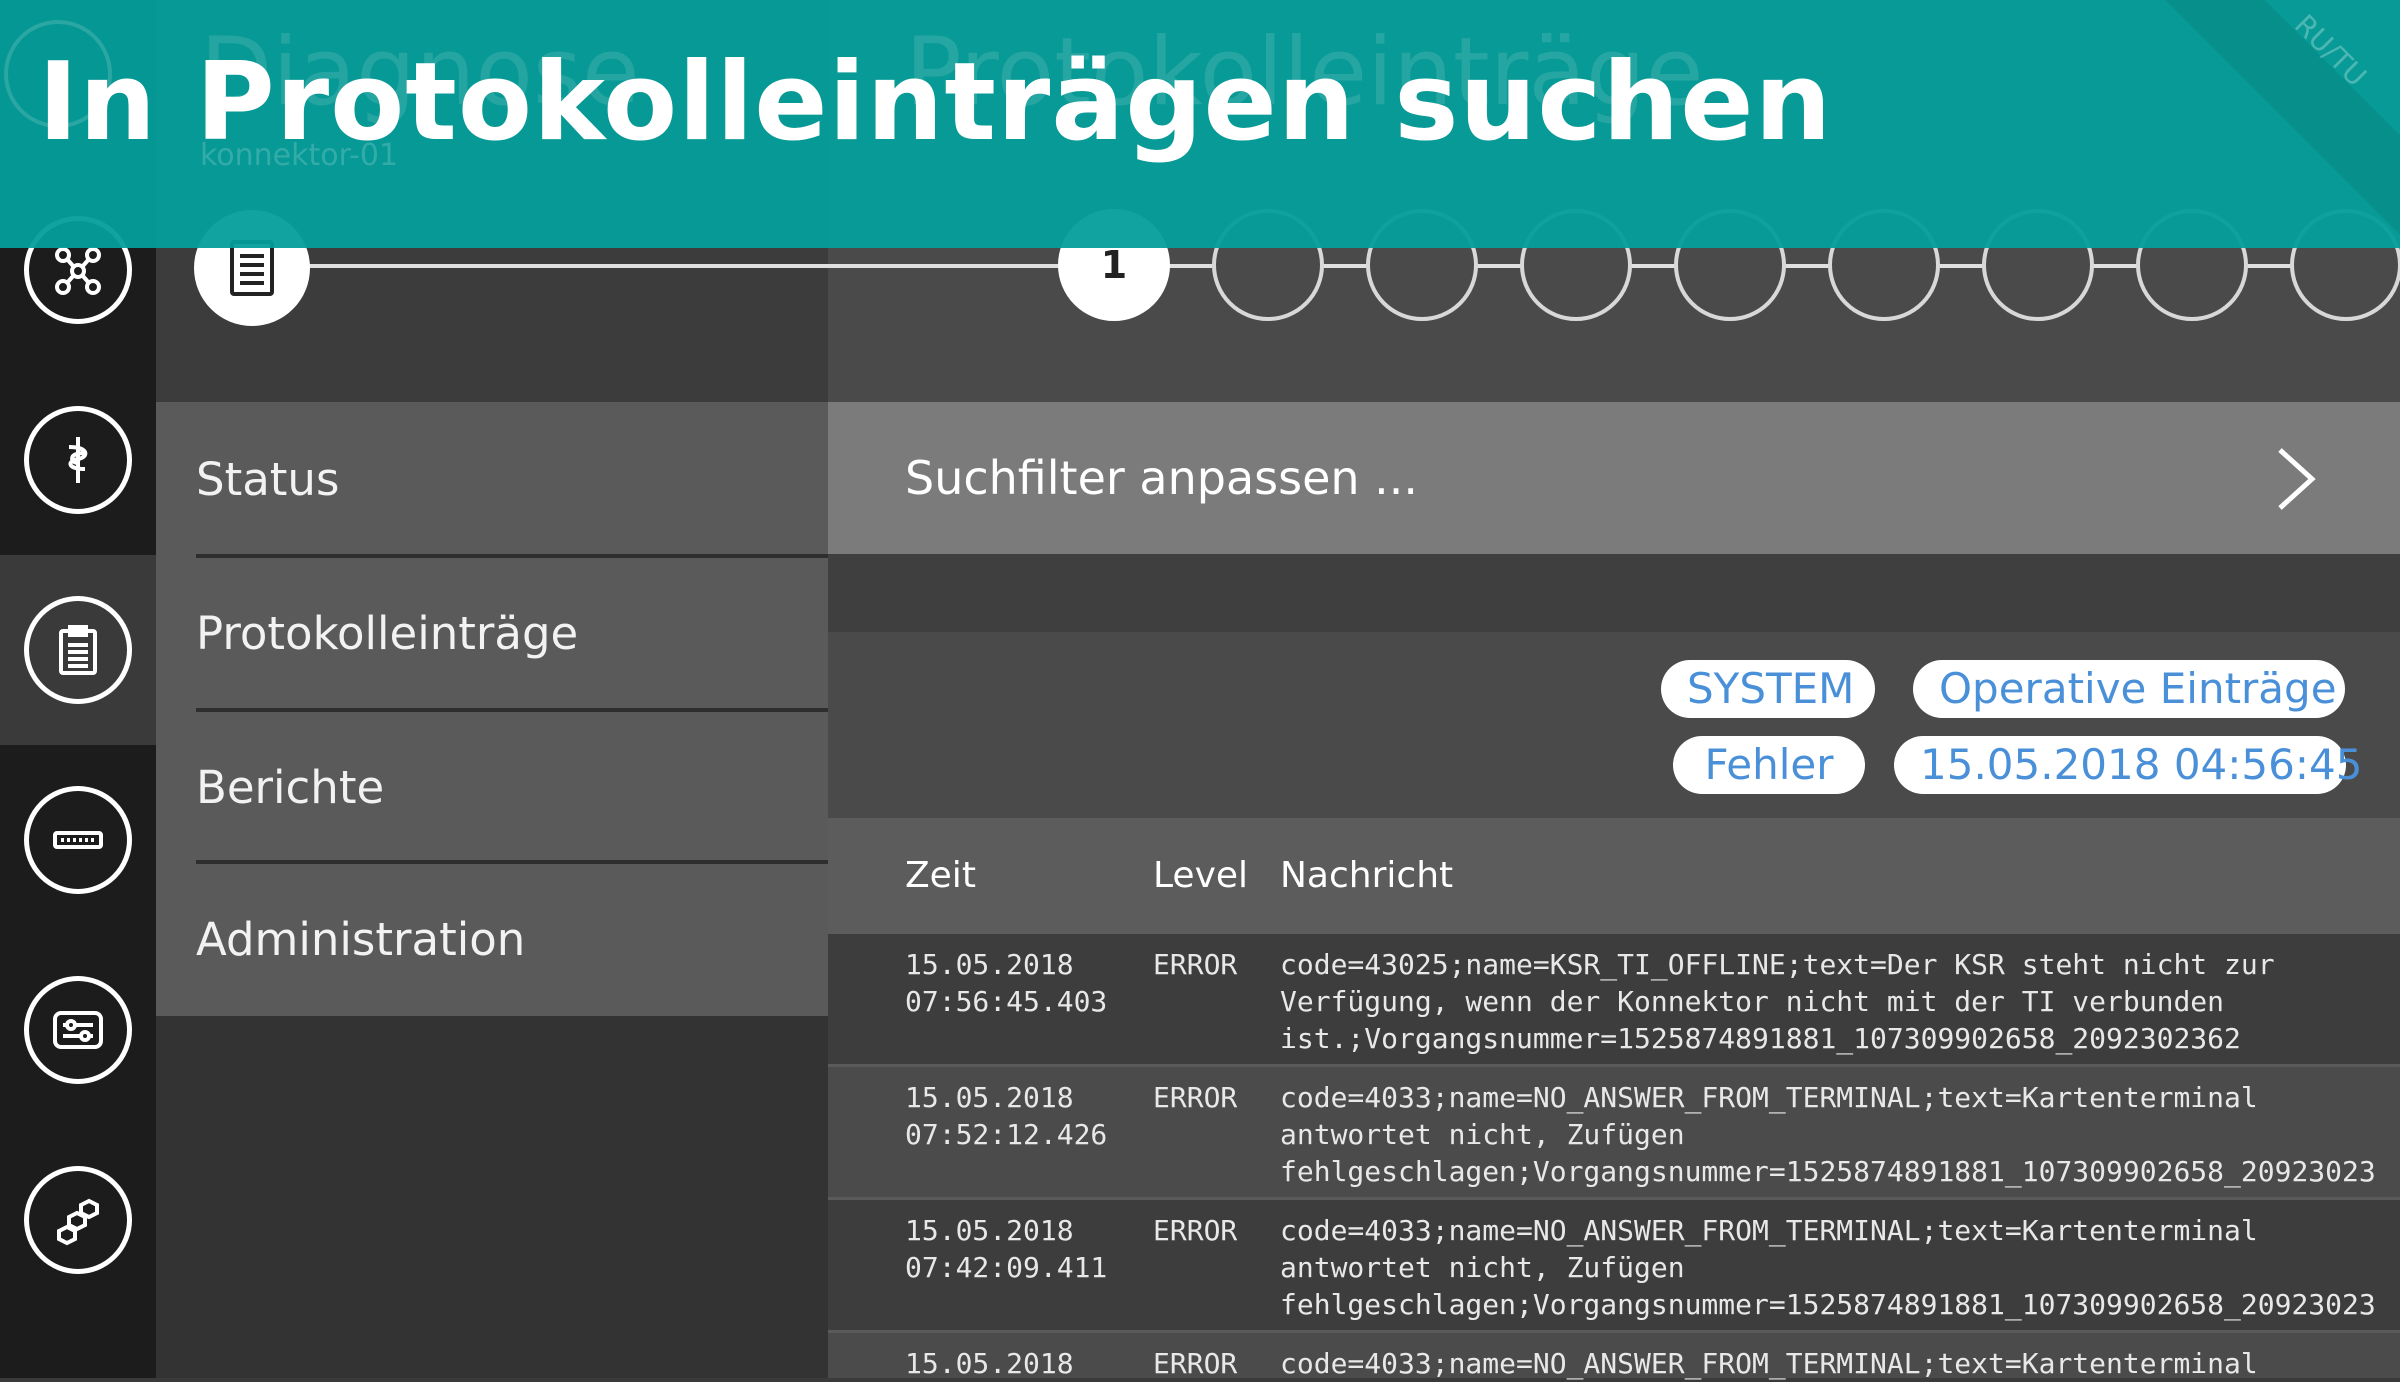  I want to click on menu-item-label: Administration, so click(361, 939).